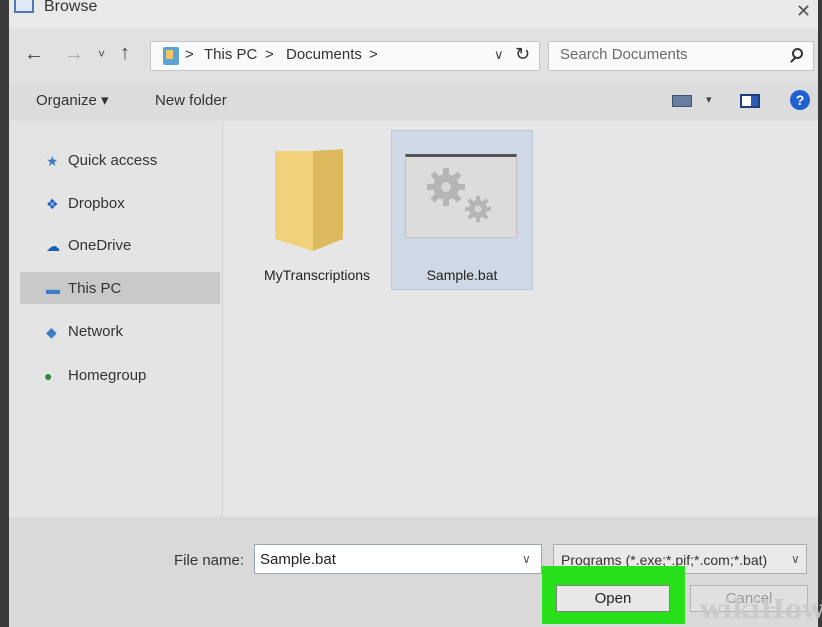 The width and height of the screenshot is (822, 627). I want to click on window-edge-right, so click(820, 313).